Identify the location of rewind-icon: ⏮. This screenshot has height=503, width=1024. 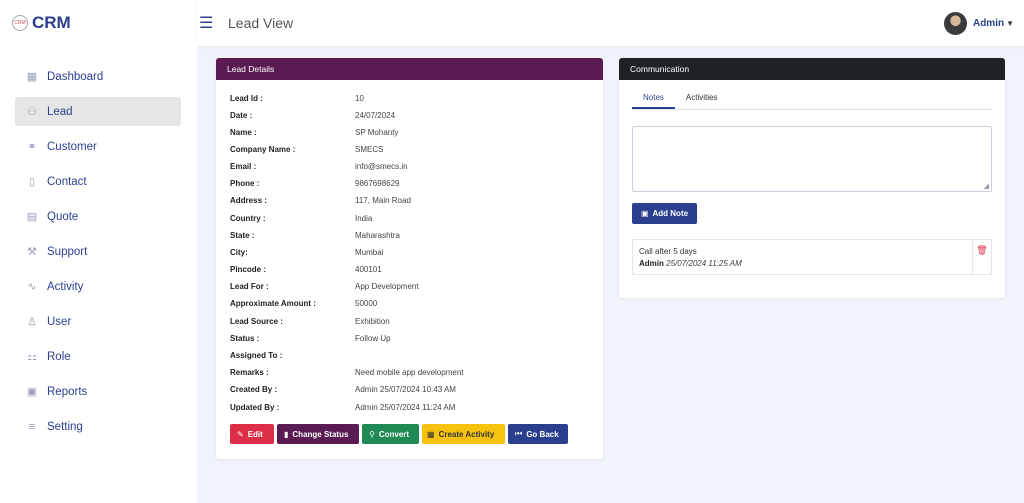
(519, 433).